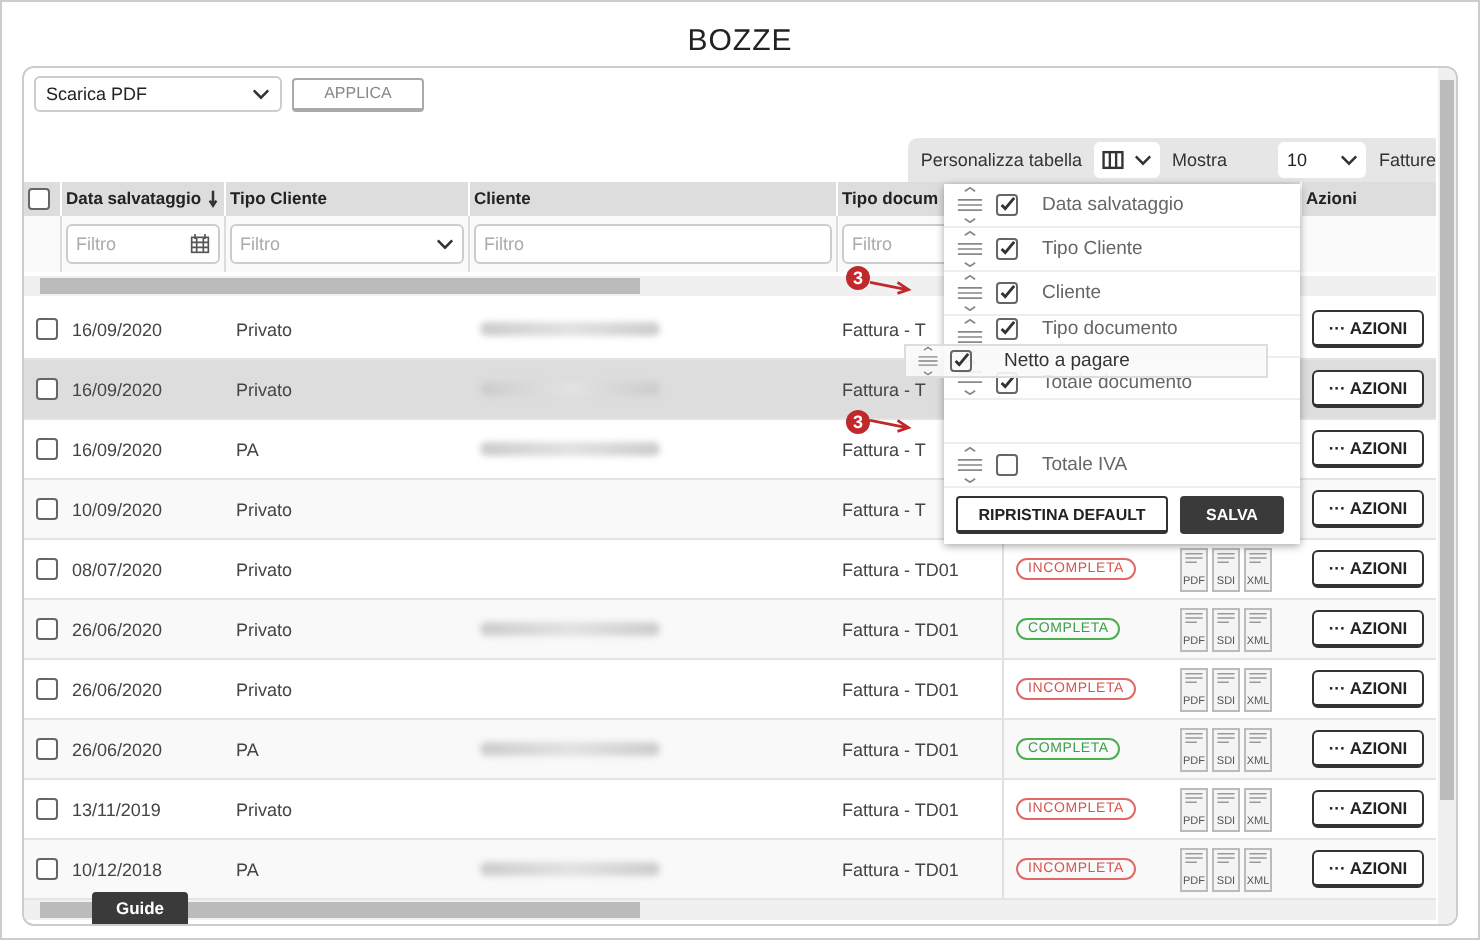 This screenshot has height=940, width=1480. I want to click on horizontal-scrollbar, so click(730, 910).